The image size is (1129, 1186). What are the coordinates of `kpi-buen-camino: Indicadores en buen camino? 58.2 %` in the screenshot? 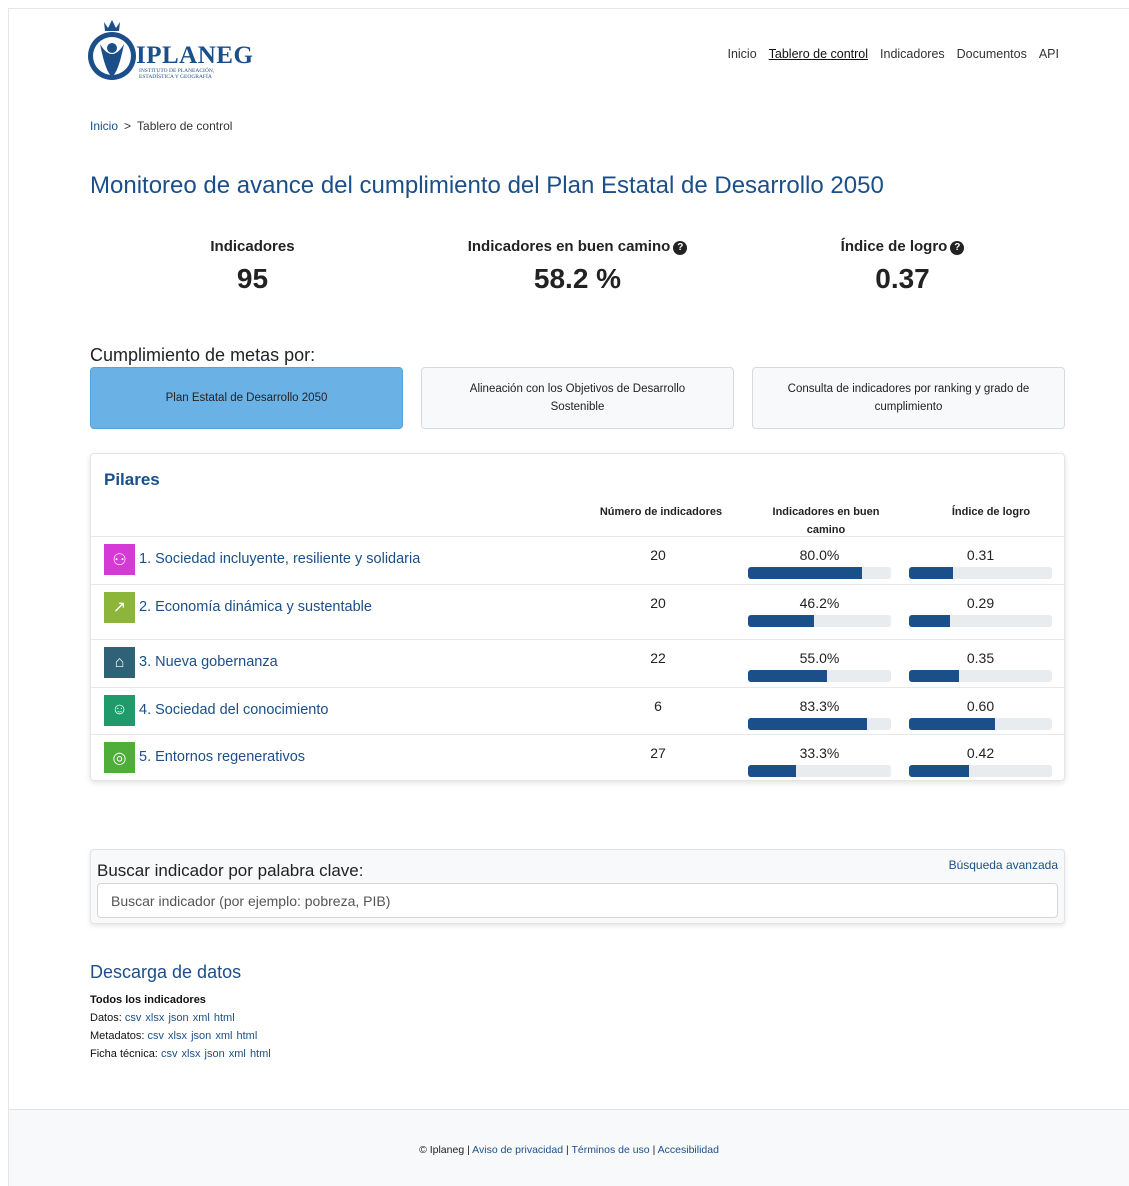 It's located at (577, 266).